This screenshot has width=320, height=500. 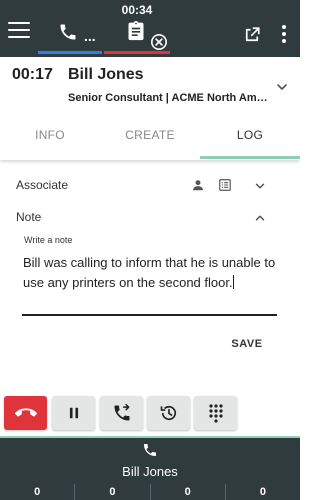 What do you see at coordinates (137, 52) in the screenshot?
I see `task-tab-underline` at bounding box center [137, 52].